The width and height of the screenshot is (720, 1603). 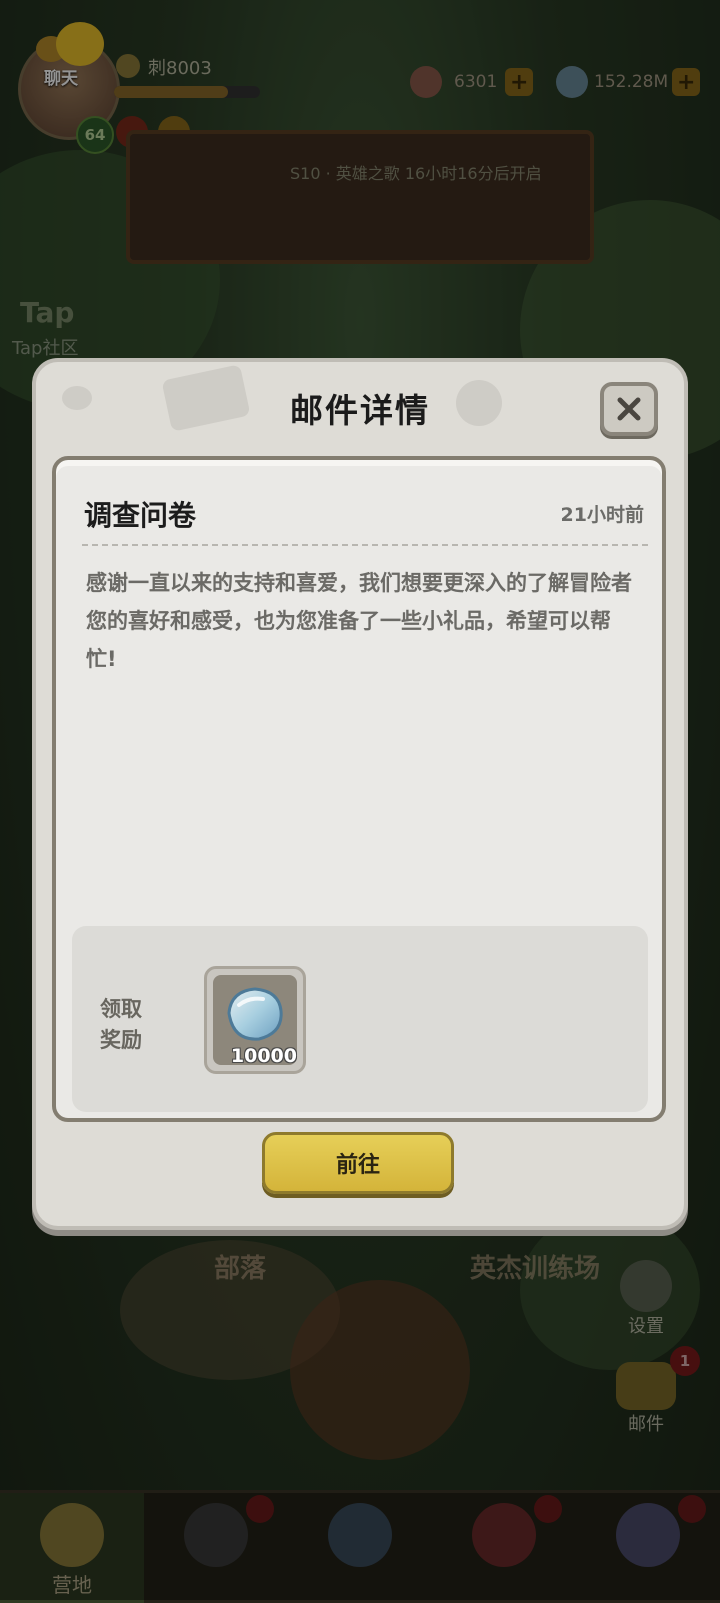 I want to click on reward-item-slot: 10000, so click(x=255, y=1020).